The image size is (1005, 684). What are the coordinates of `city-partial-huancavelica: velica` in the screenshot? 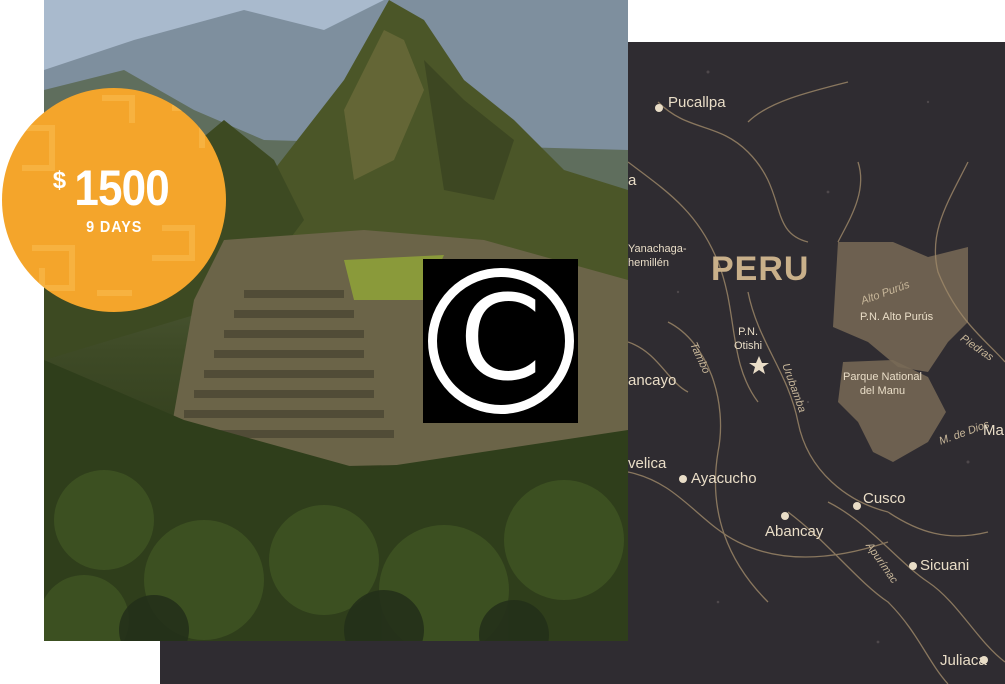 It's located at (647, 463).